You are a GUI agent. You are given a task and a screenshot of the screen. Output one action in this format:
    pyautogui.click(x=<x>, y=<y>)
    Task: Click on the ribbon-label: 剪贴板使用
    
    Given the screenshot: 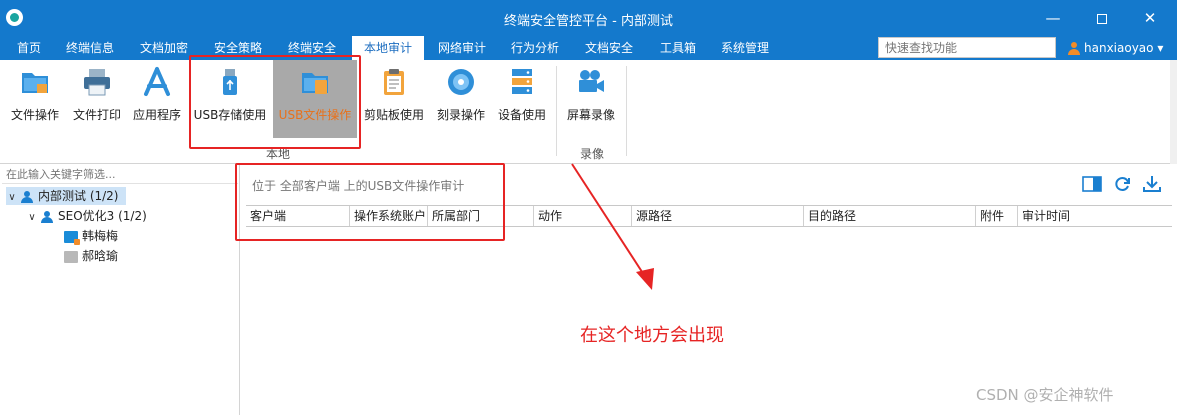 What is the action you would take?
    pyautogui.click(x=393, y=115)
    